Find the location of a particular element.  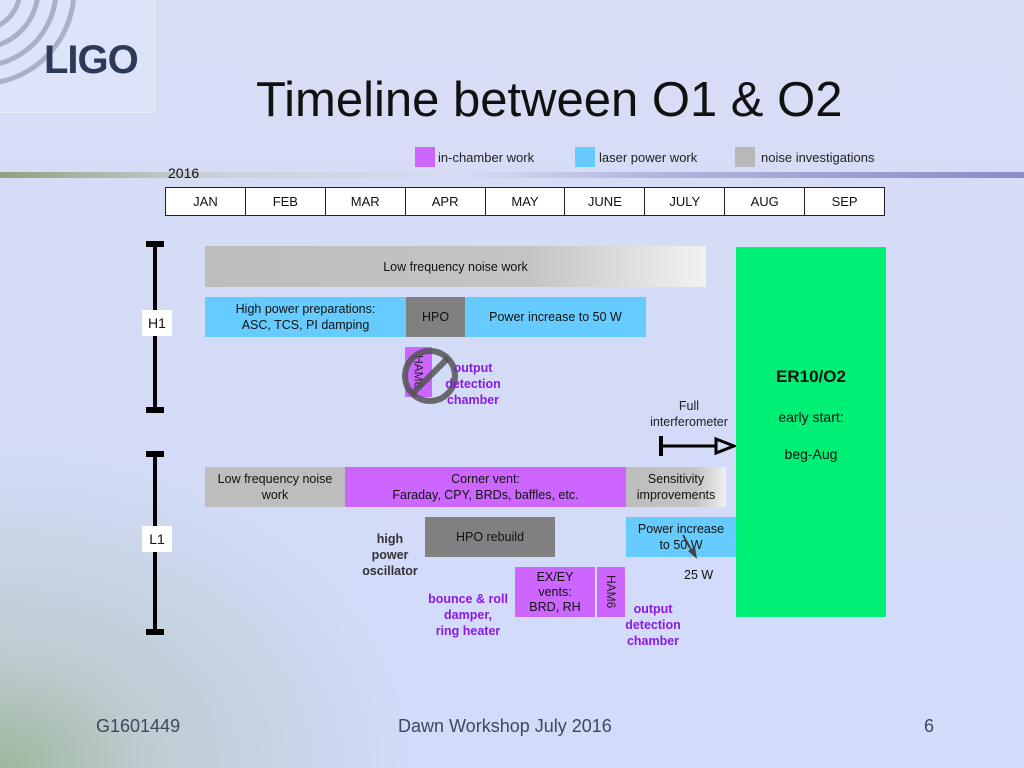

bar-label: Power increase to 50 W is located at coordinates (555, 317).